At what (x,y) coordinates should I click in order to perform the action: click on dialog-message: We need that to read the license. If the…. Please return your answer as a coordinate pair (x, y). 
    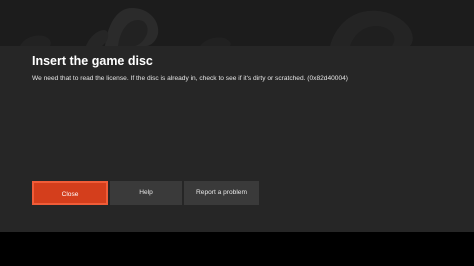
    Looking at the image, I should click on (190, 78).